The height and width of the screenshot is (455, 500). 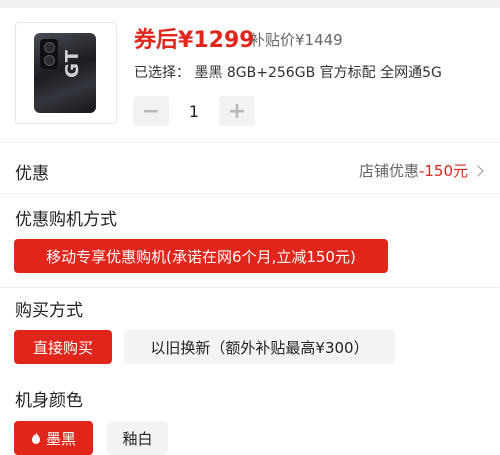 I want to click on increment-button: +, so click(x=237, y=111).